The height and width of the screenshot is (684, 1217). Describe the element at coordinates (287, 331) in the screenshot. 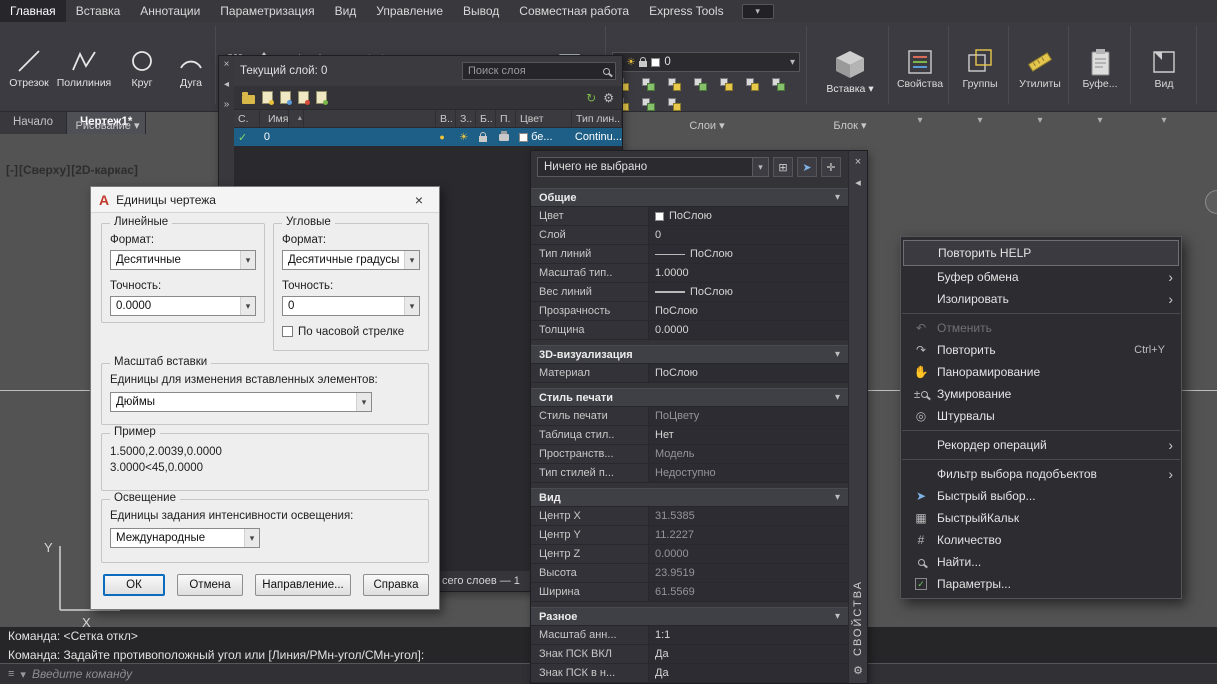

I see `clockwise-checkbox` at that location.